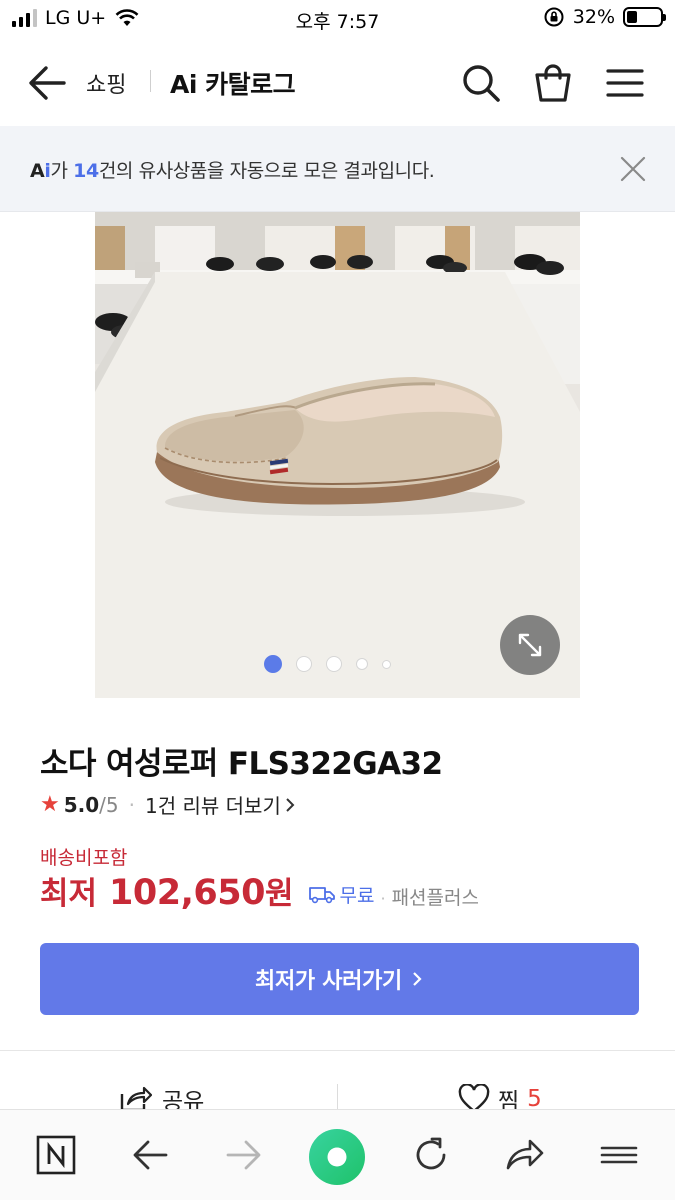 The height and width of the screenshot is (1200, 675). What do you see at coordinates (86, 171) in the screenshot?
I see `similar-count: 14` at bounding box center [86, 171].